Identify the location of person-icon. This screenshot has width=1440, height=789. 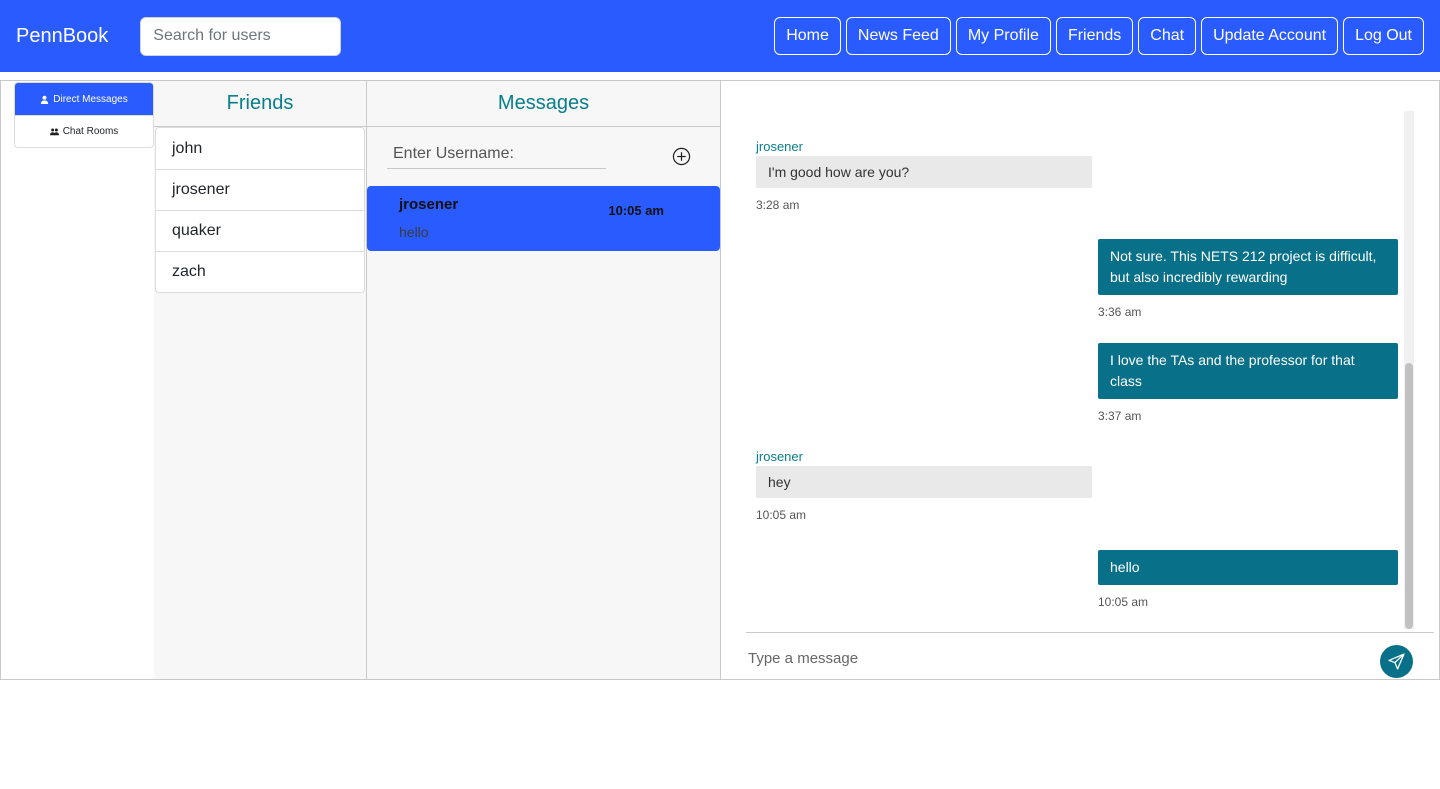
(45, 99).